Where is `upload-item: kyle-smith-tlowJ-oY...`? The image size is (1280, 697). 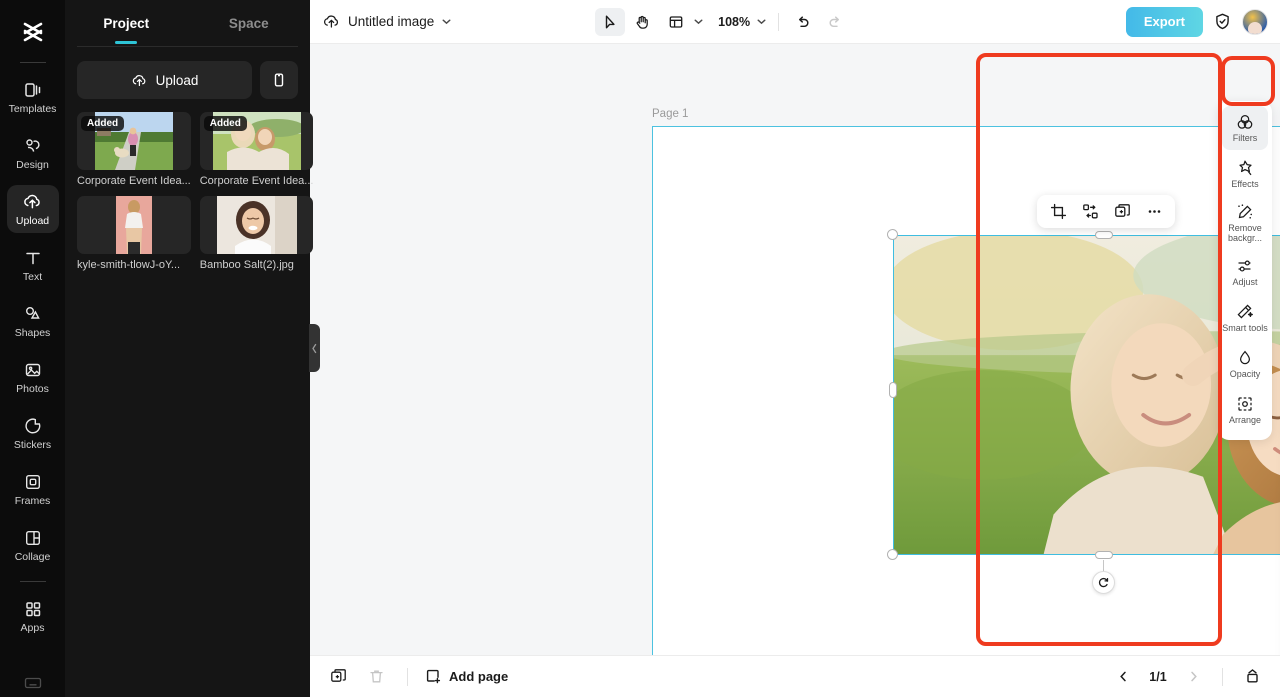 upload-item: kyle-smith-tlowJ-oY... is located at coordinates (134, 233).